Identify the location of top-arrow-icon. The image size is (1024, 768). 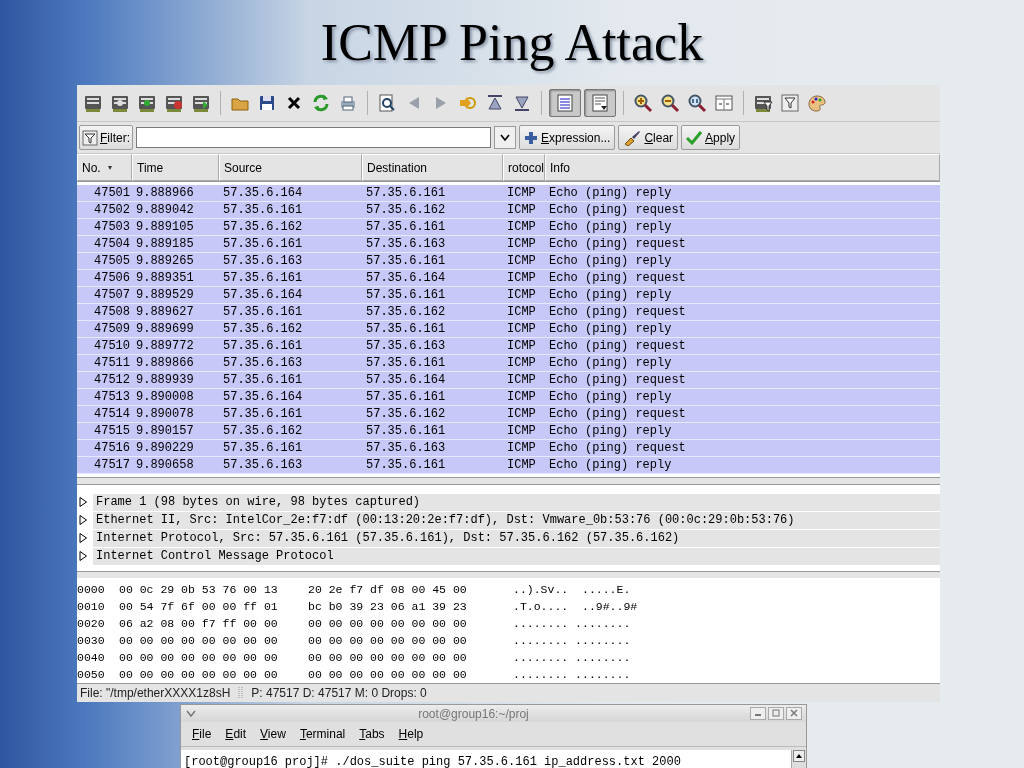
(495, 103).